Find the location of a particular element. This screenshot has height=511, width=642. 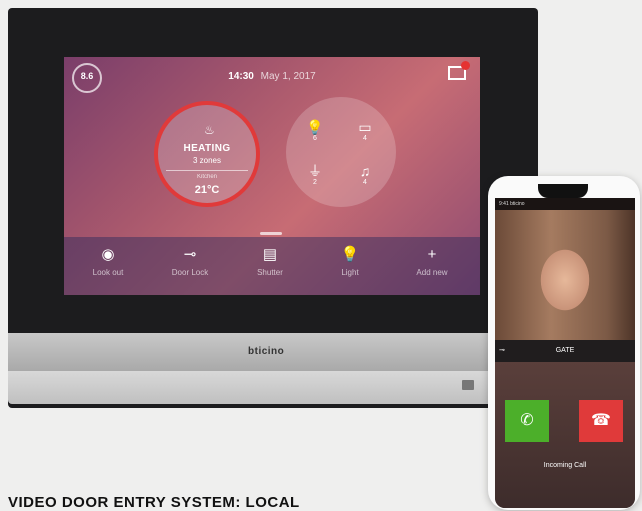

heating-zones: 3 zones is located at coordinates (207, 160).